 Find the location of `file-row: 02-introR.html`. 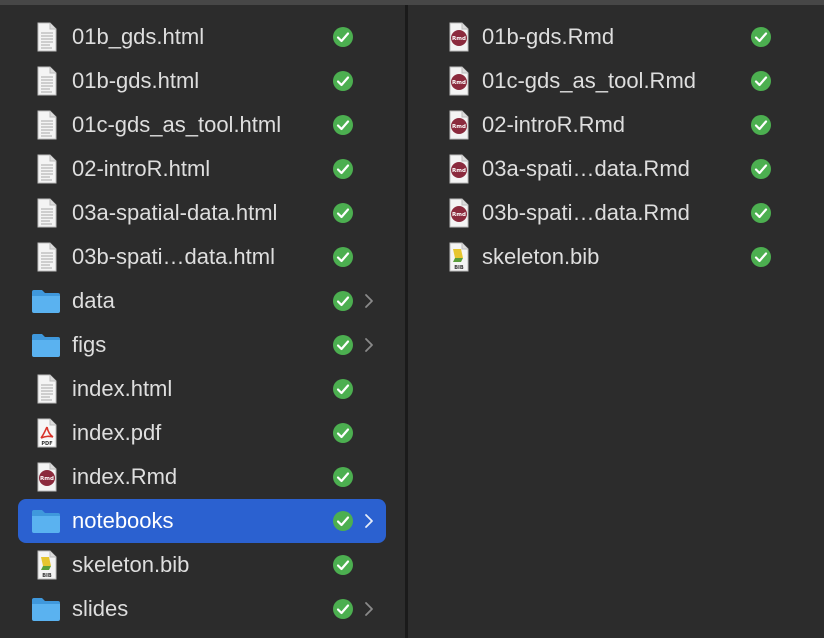

file-row: 02-introR.html is located at coordinates (202, 169).